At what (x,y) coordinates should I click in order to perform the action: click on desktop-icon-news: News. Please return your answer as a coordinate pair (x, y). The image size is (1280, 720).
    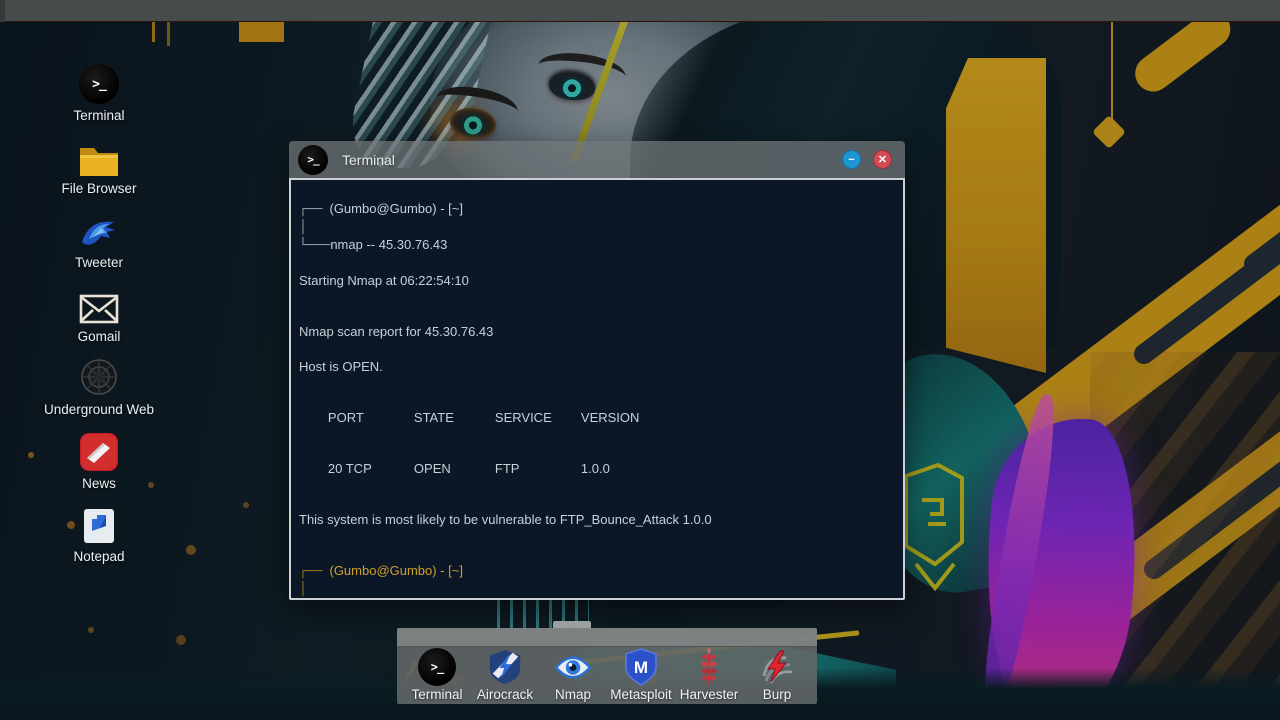
    Looking at the image, I should click on (99, 460).